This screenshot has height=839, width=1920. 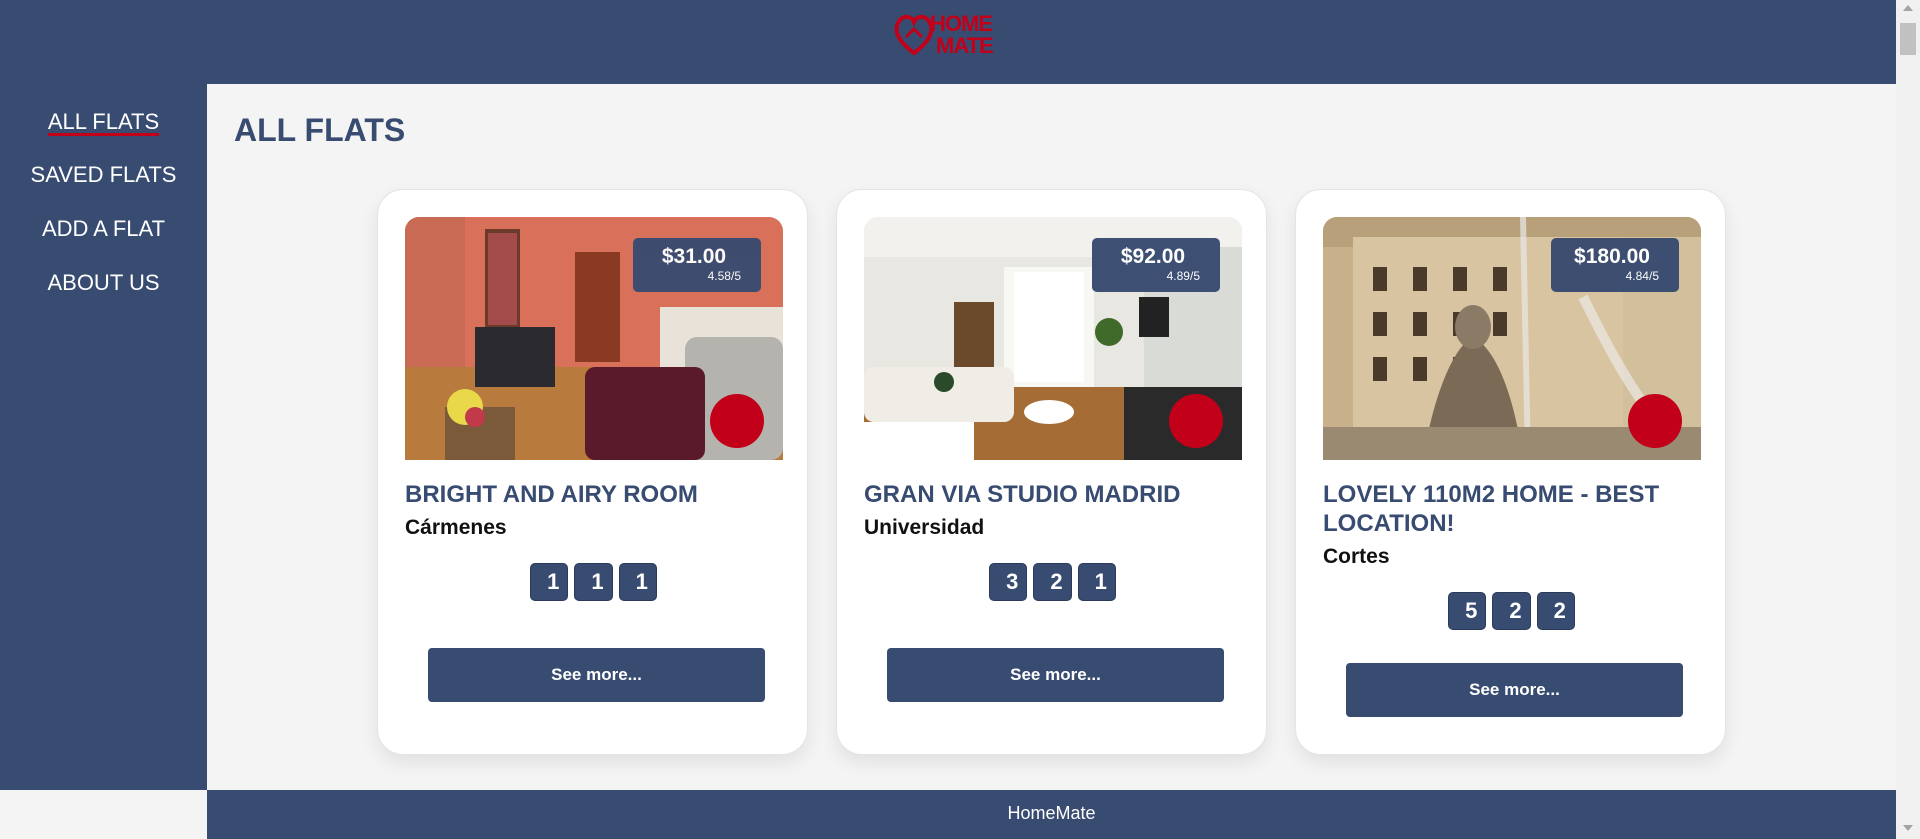 What do you see at coordinates (1467, 611) in the screenshot?
I see `feature-badge: 5` at bounding box center [1467, 611].